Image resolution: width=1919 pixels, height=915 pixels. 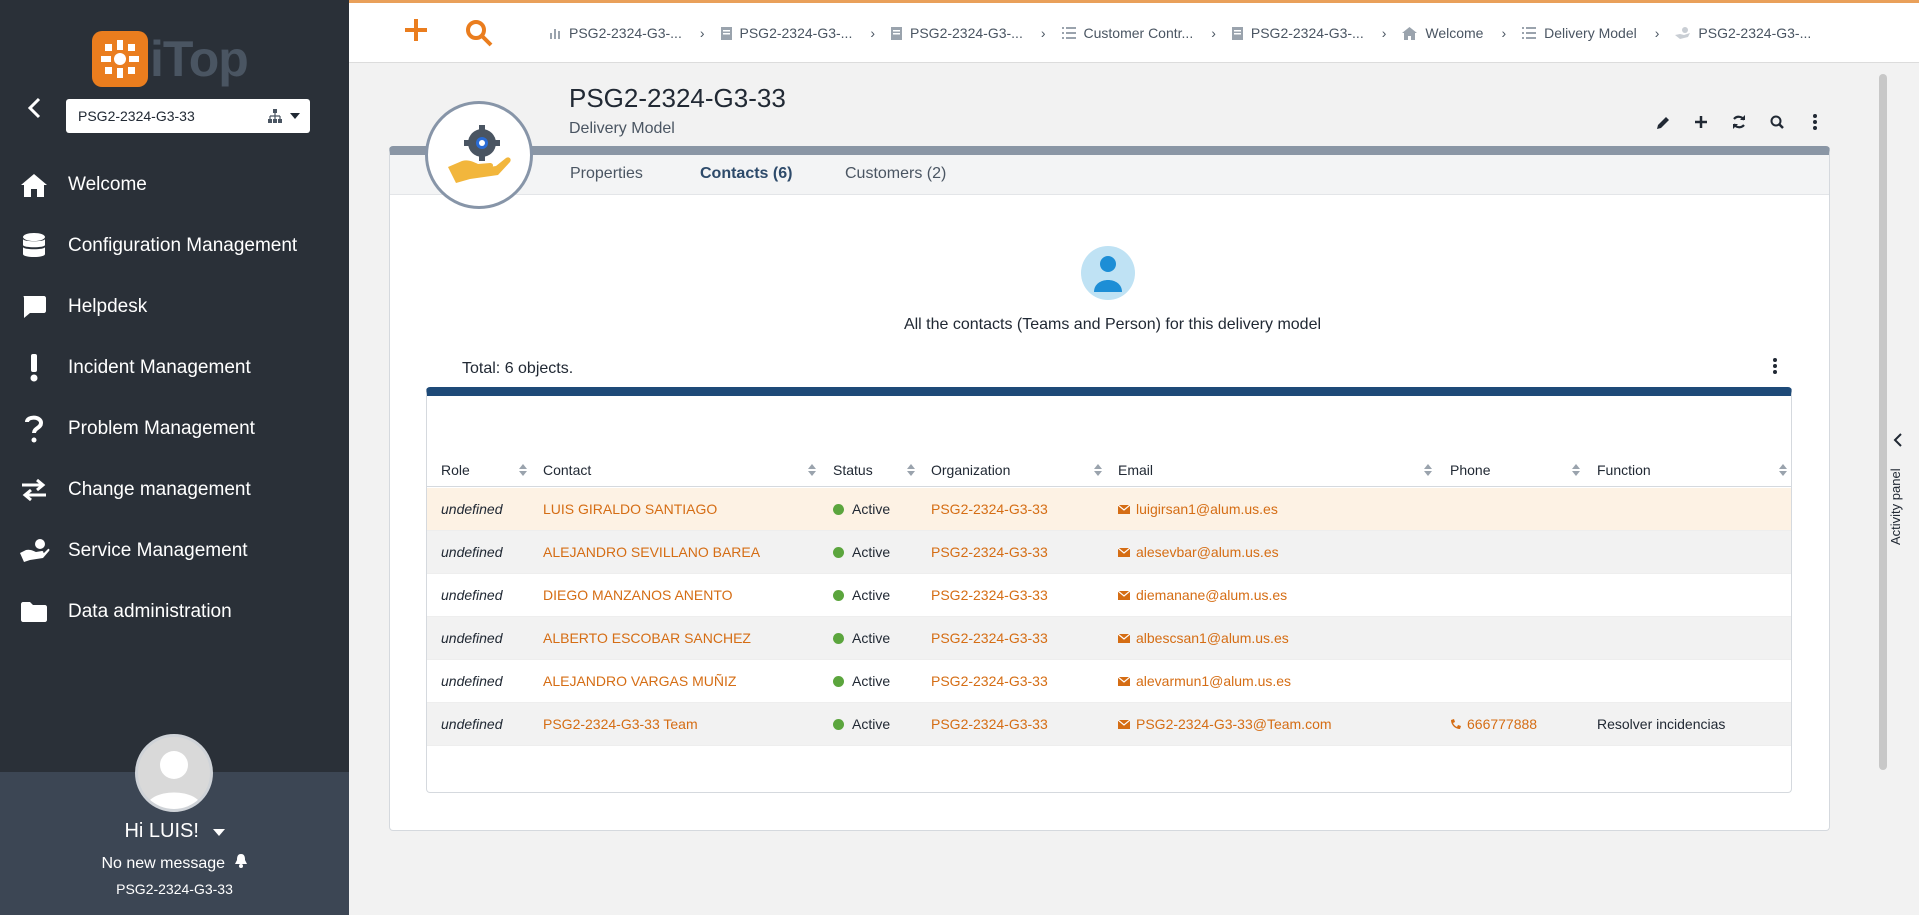 What do you see at coordinates (163, 863) in the screenshot?
I see `notifications-text: No new message` at bounding box center [163, 863].